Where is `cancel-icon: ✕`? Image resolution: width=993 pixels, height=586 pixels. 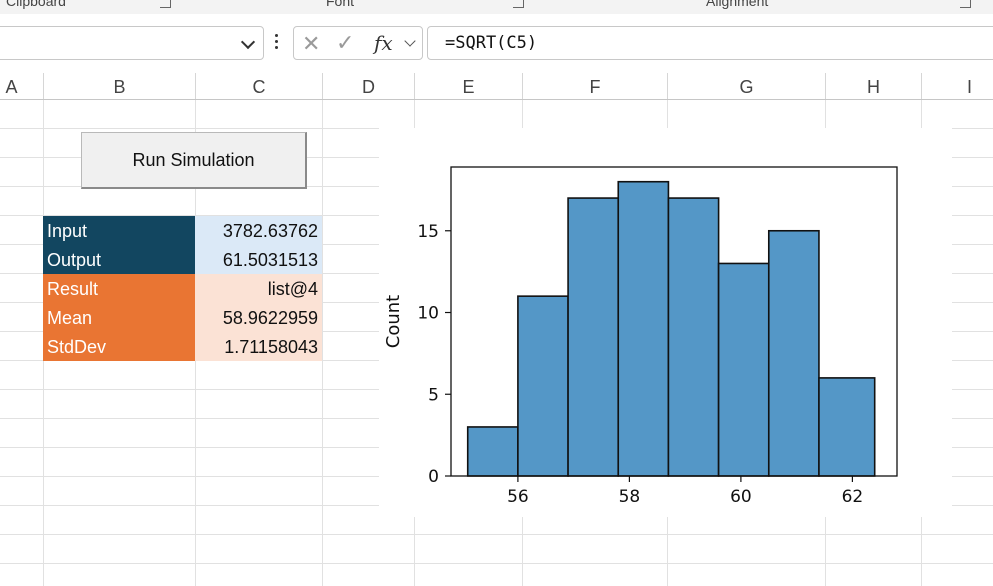
cancel-icon: ✕ is located at coordinates (311, 44).